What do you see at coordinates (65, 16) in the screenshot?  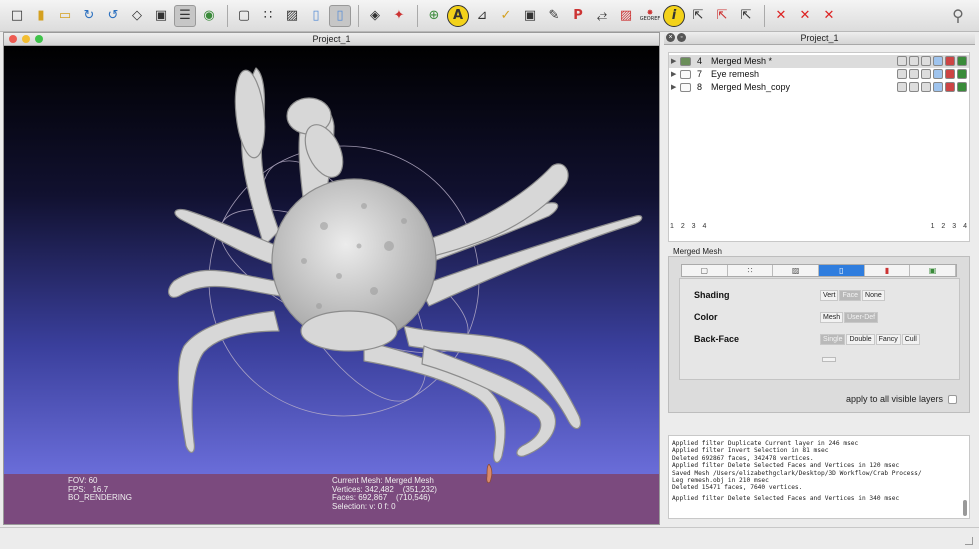 I see `open-folder-icon: ▭` at bounding box center [65, 16].